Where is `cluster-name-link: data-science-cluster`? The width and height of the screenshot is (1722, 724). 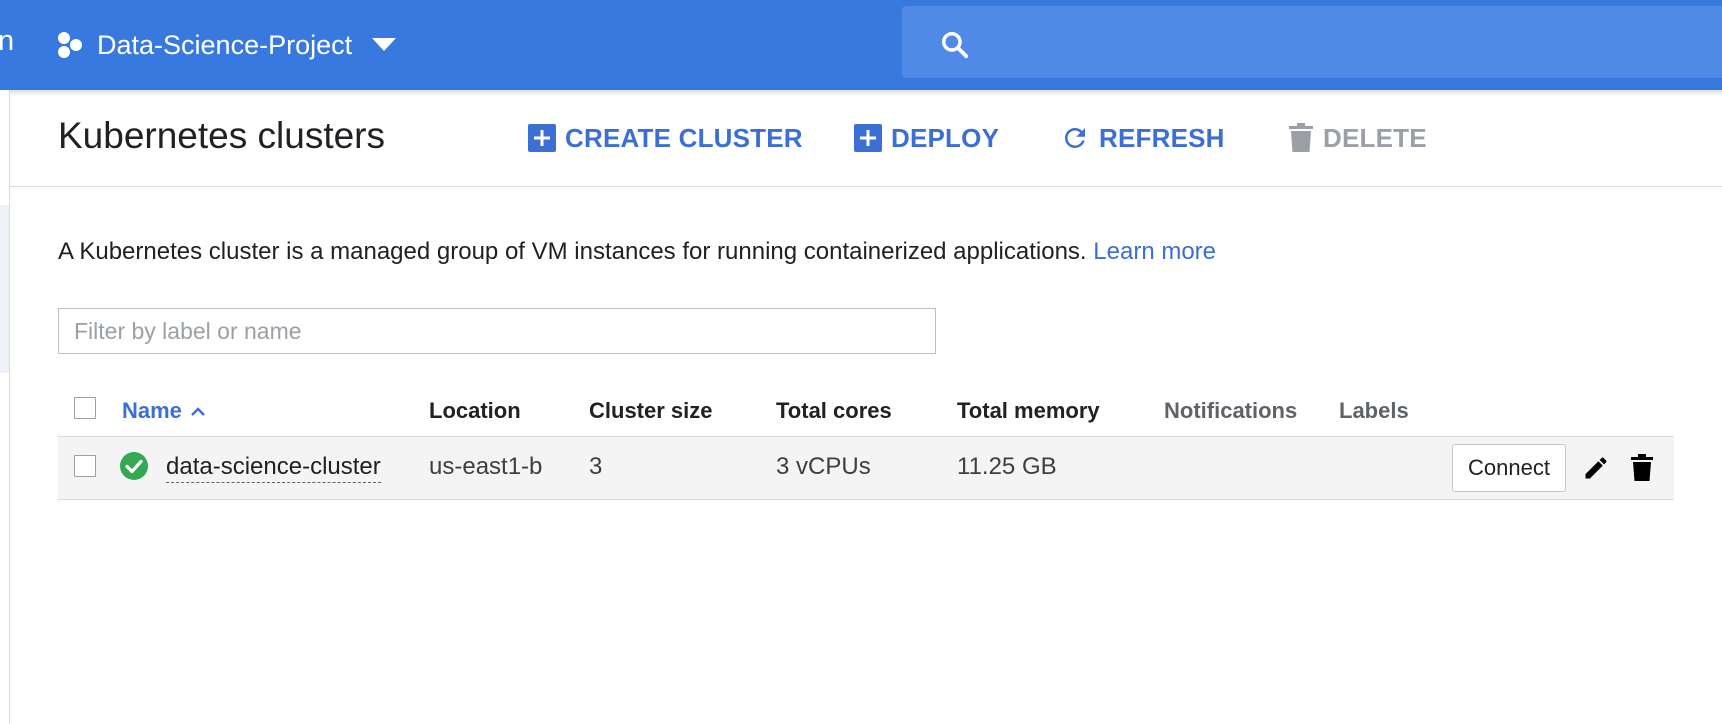
cluster-name-link: data-science-cluster is located at coordinates (273, 468).